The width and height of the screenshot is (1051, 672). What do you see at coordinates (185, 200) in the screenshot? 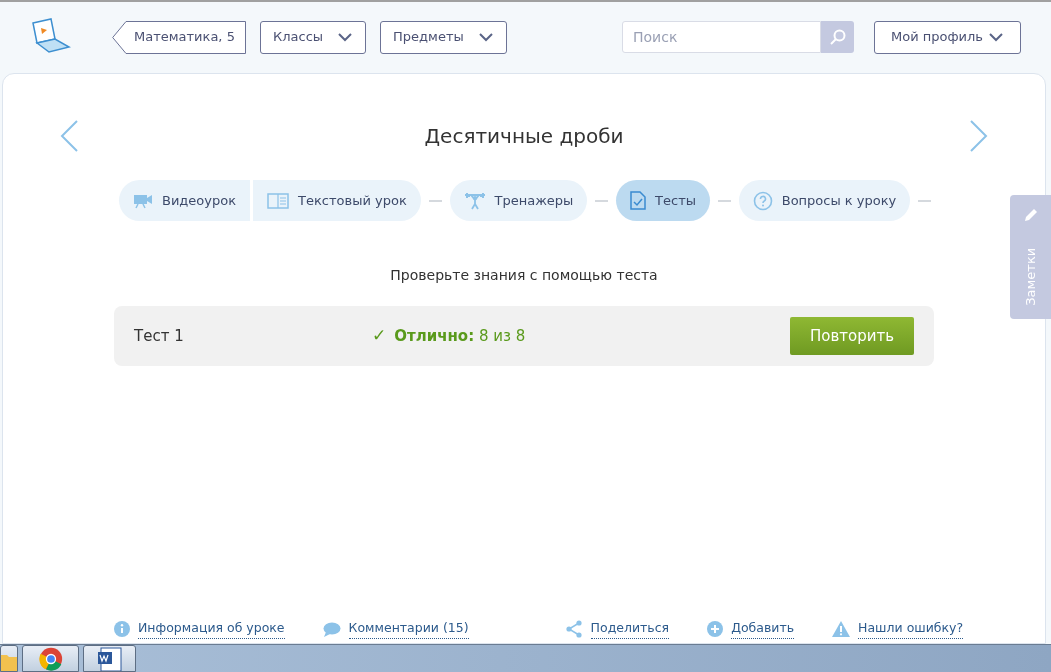
I see `lesson-tab: Видеоурок` at bounding box center [185, 200].